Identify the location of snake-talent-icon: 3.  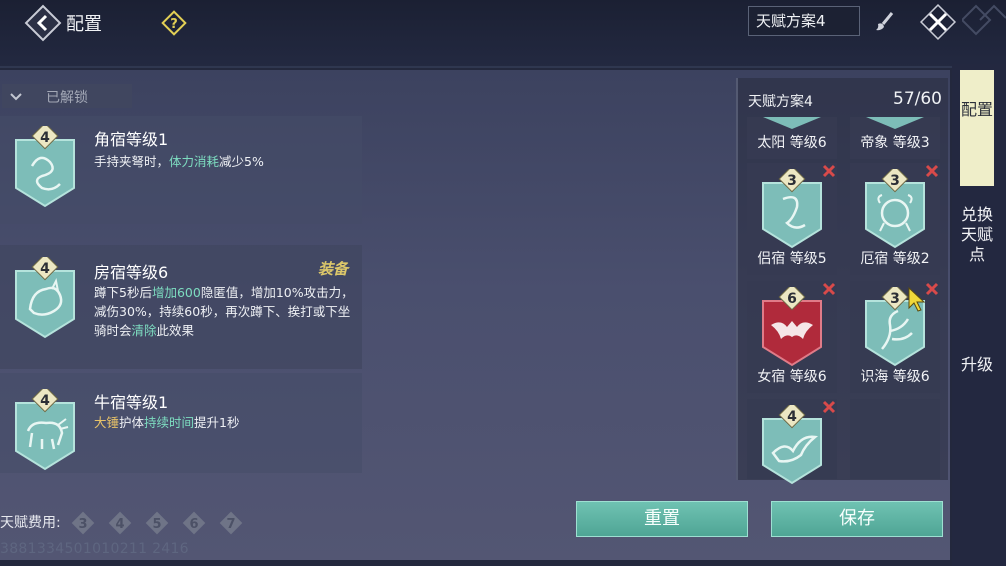
(792, 209).